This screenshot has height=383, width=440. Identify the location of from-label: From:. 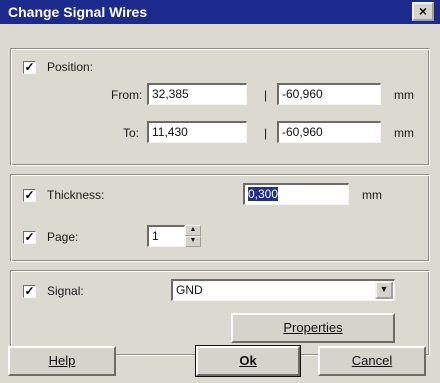
(127, 95).